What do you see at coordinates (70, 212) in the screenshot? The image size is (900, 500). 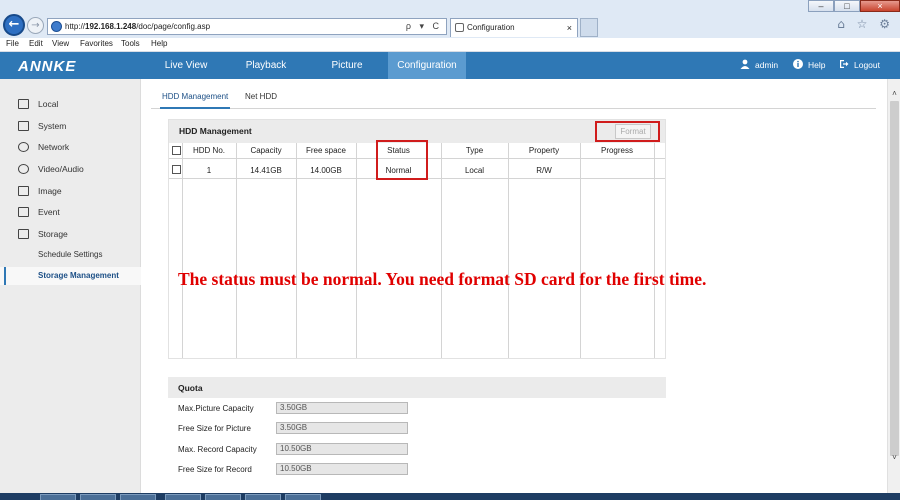 I see `sidebar-item-event: Event` at bounding box center [70, 212].